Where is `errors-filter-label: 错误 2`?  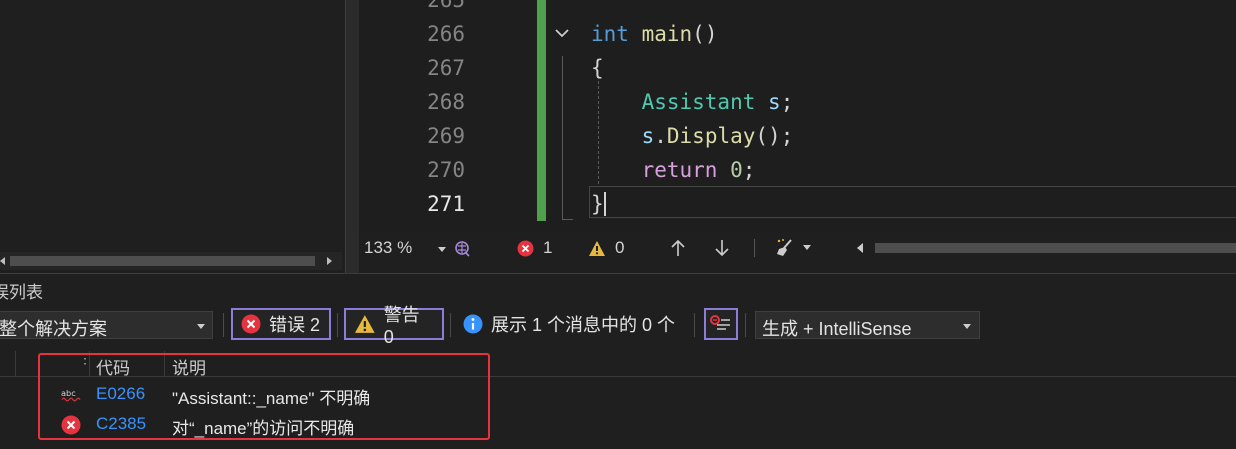
errors-filter-label: 错误 2 is located at coordinates (295, 325).